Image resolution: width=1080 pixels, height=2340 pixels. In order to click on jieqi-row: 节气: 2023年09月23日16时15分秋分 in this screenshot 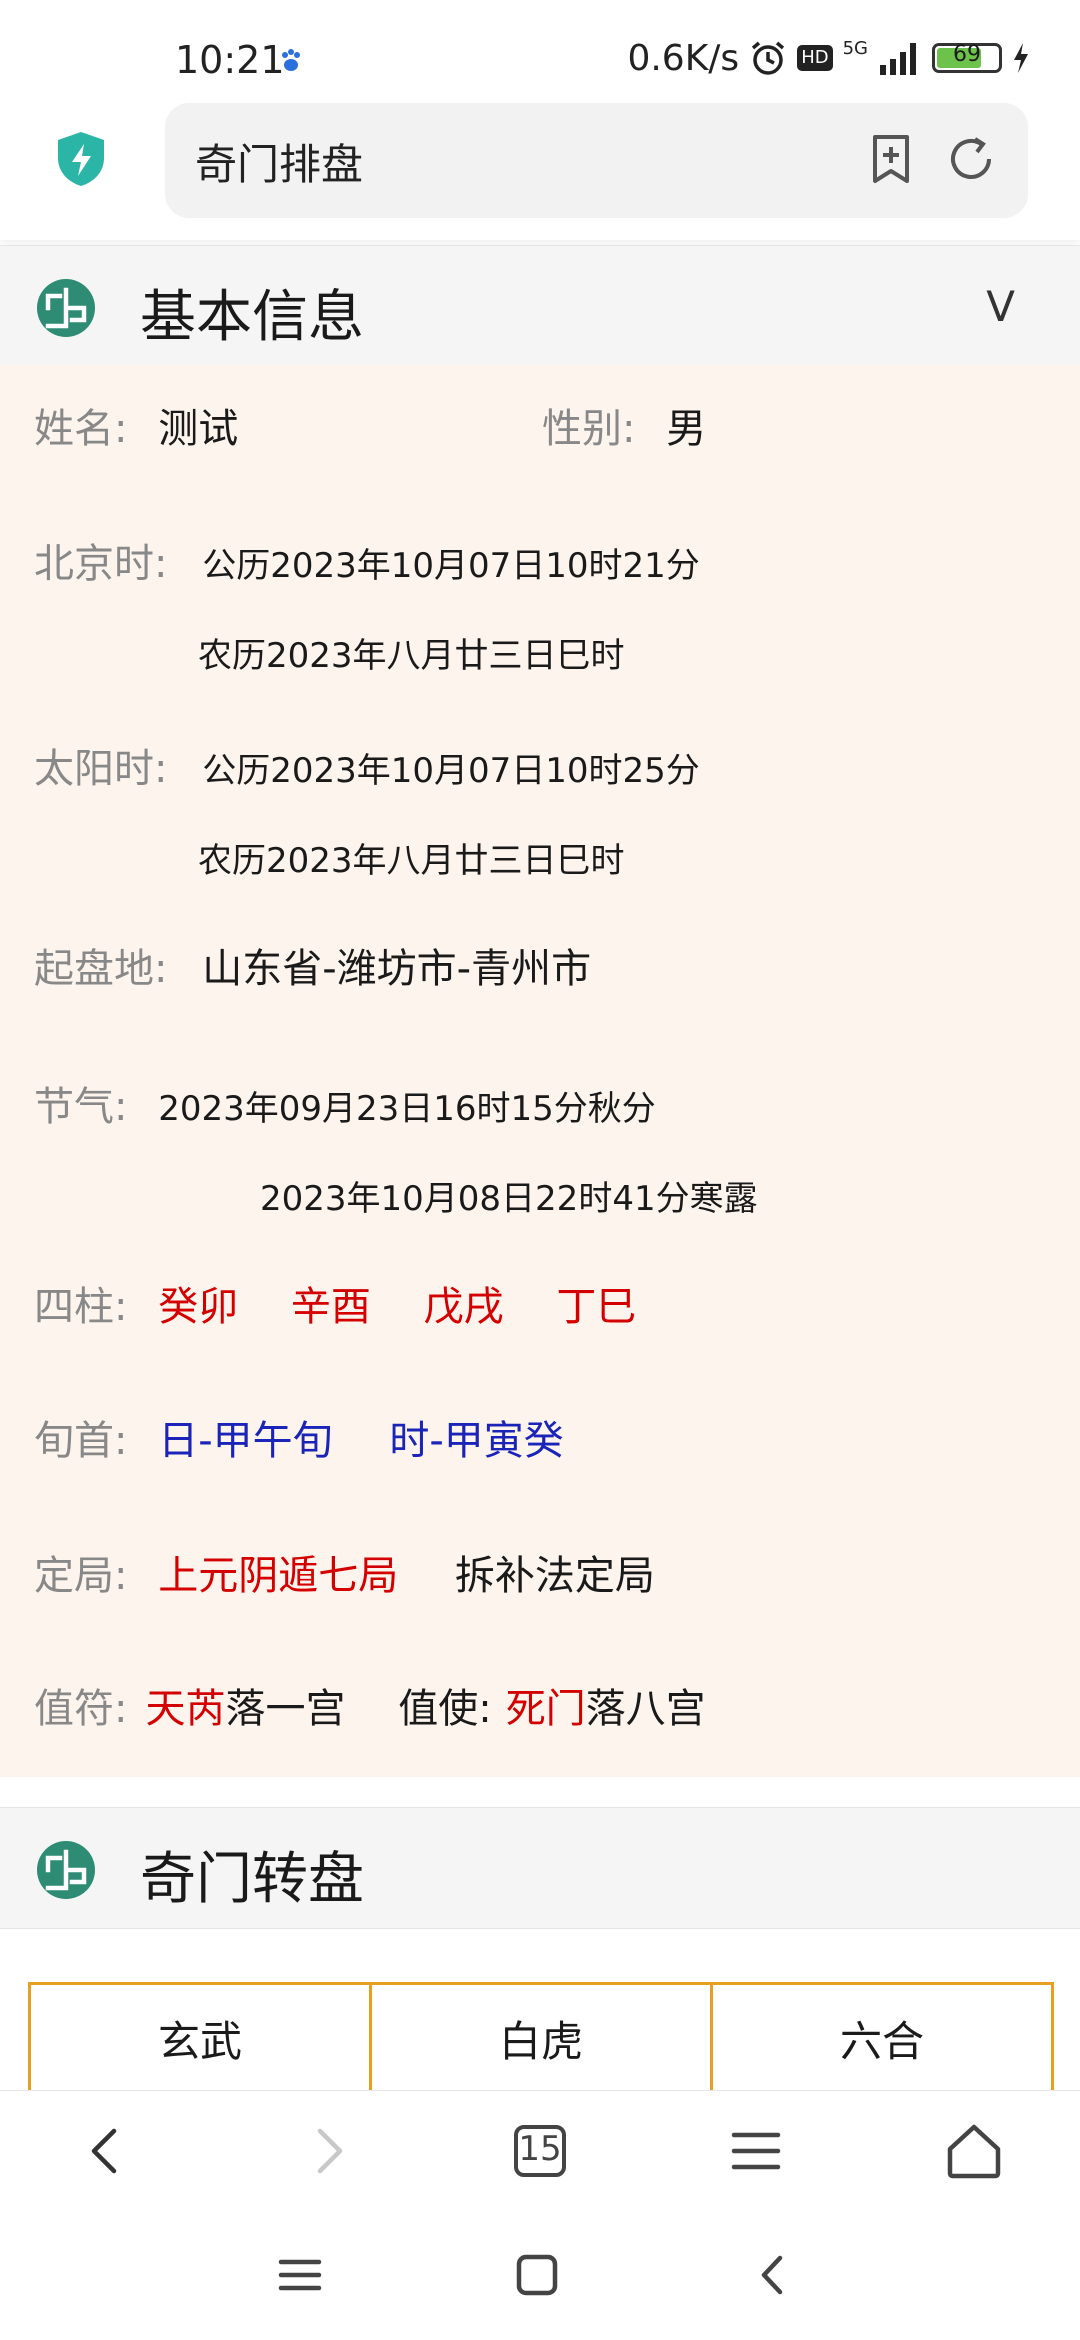, I will do `click(345, 1108)`.